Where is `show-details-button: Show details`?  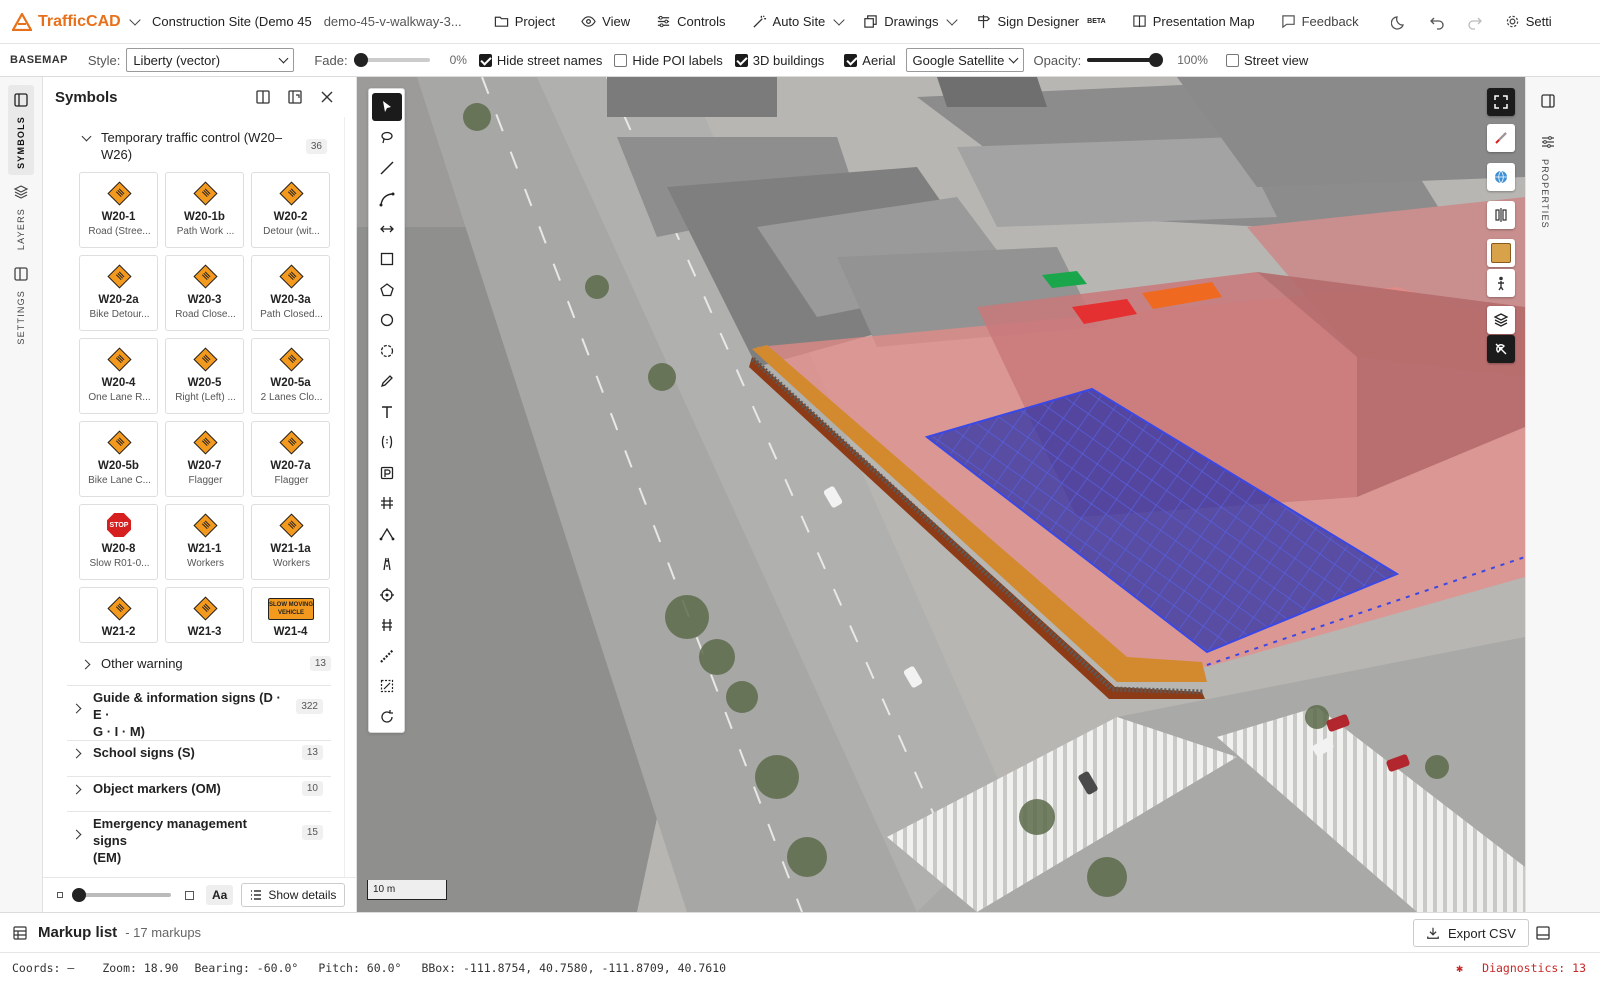
show-details-button: Show details is located at coordinates (293, 895).